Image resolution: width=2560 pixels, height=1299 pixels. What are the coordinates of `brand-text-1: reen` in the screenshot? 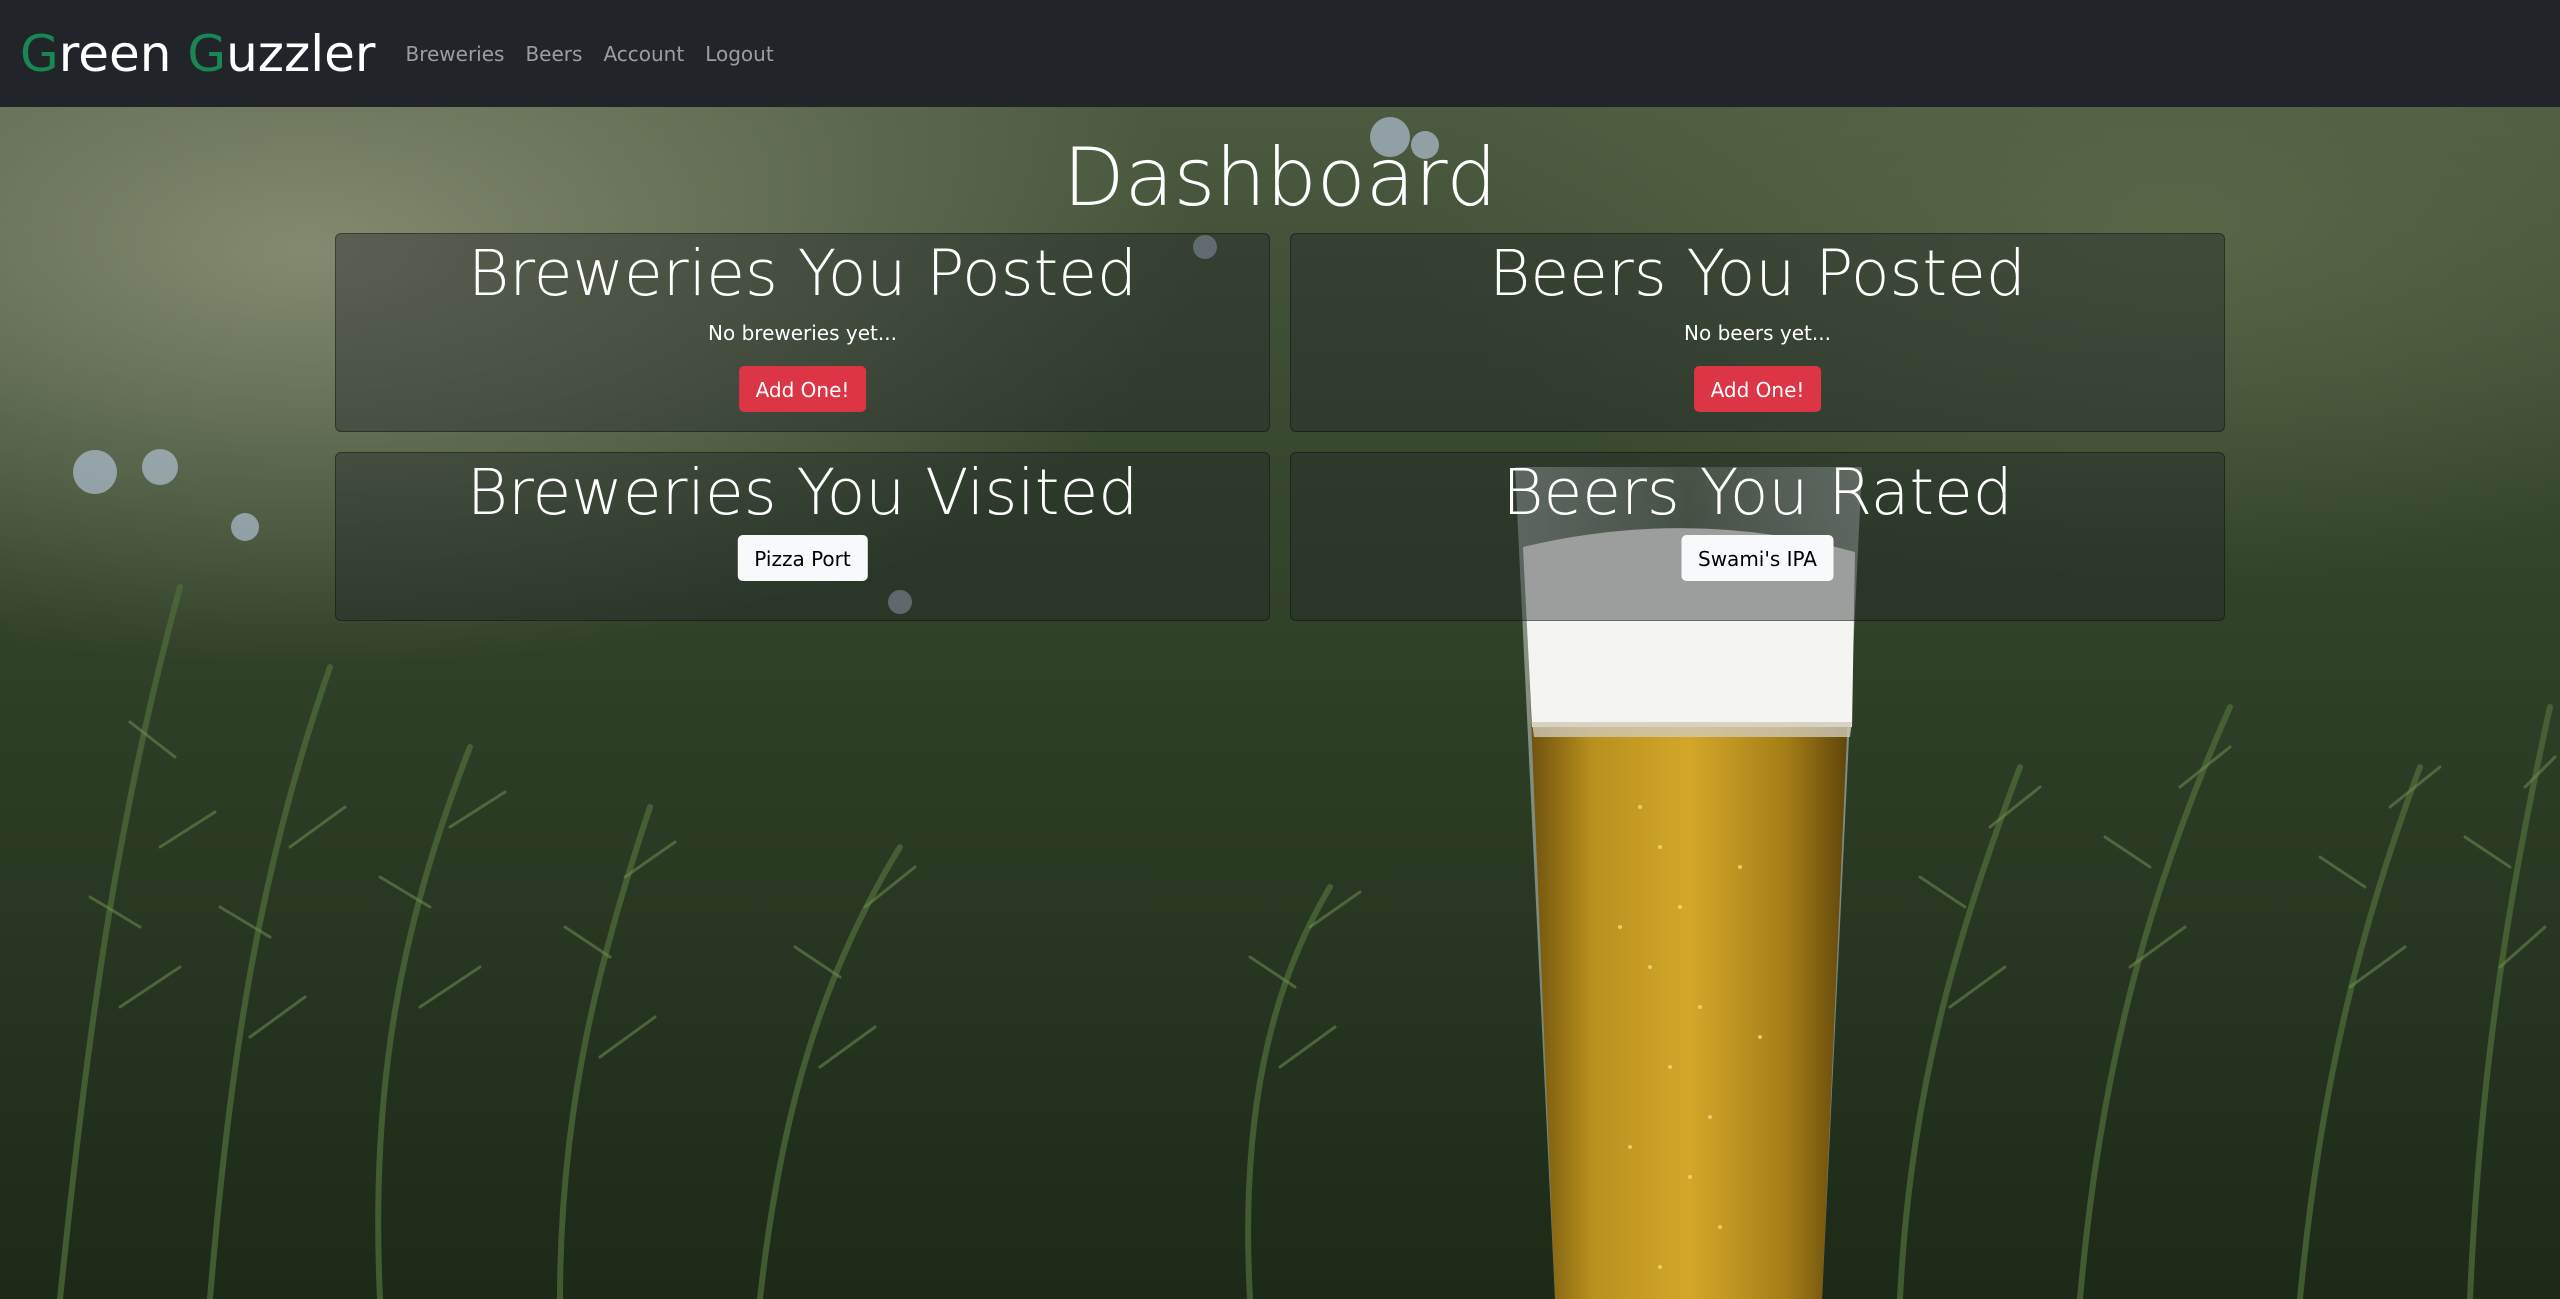 It's located at (123, 53).